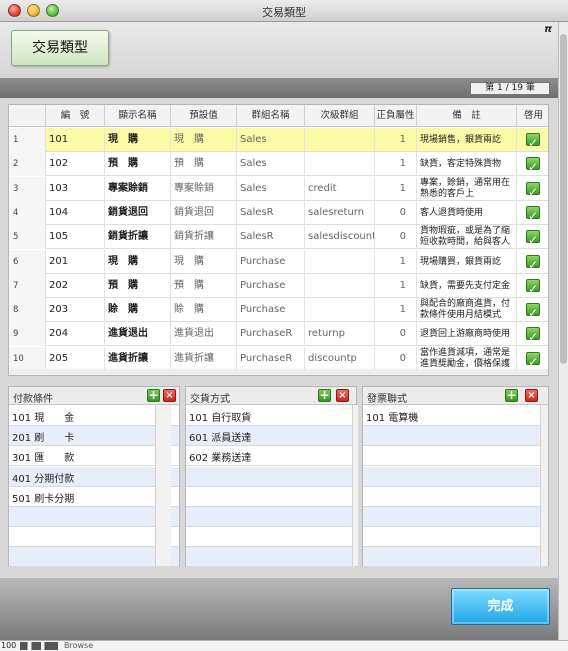  Describe the element at coordinates (204, 334) in the screenshot. I see `row-default: 進貨退出` at that location.